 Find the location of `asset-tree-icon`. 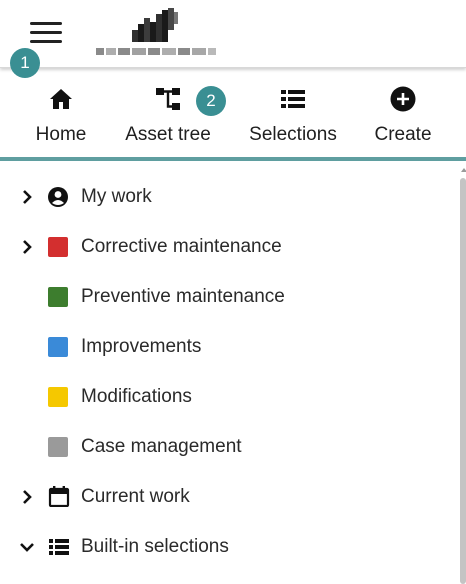

asset-tree-icon is located at coordinates (168, 99).